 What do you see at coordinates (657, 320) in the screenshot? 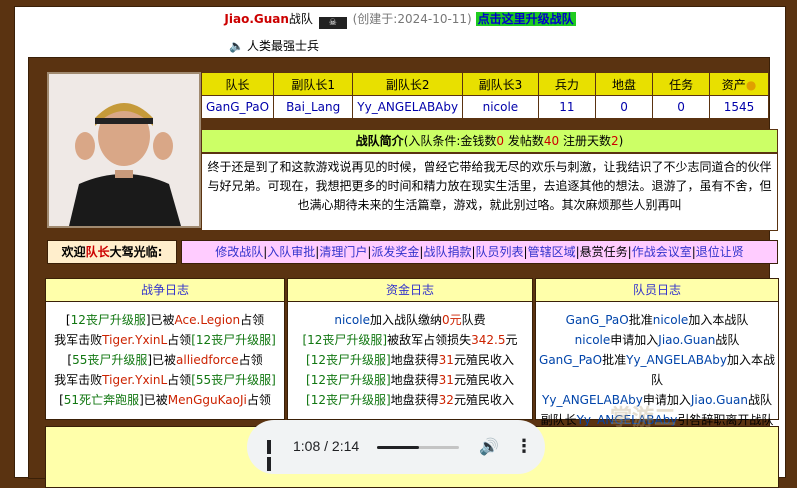
I see `member-log-line: GanG_PaO批准nicole加入本战队` at bounding box center [657, 320].